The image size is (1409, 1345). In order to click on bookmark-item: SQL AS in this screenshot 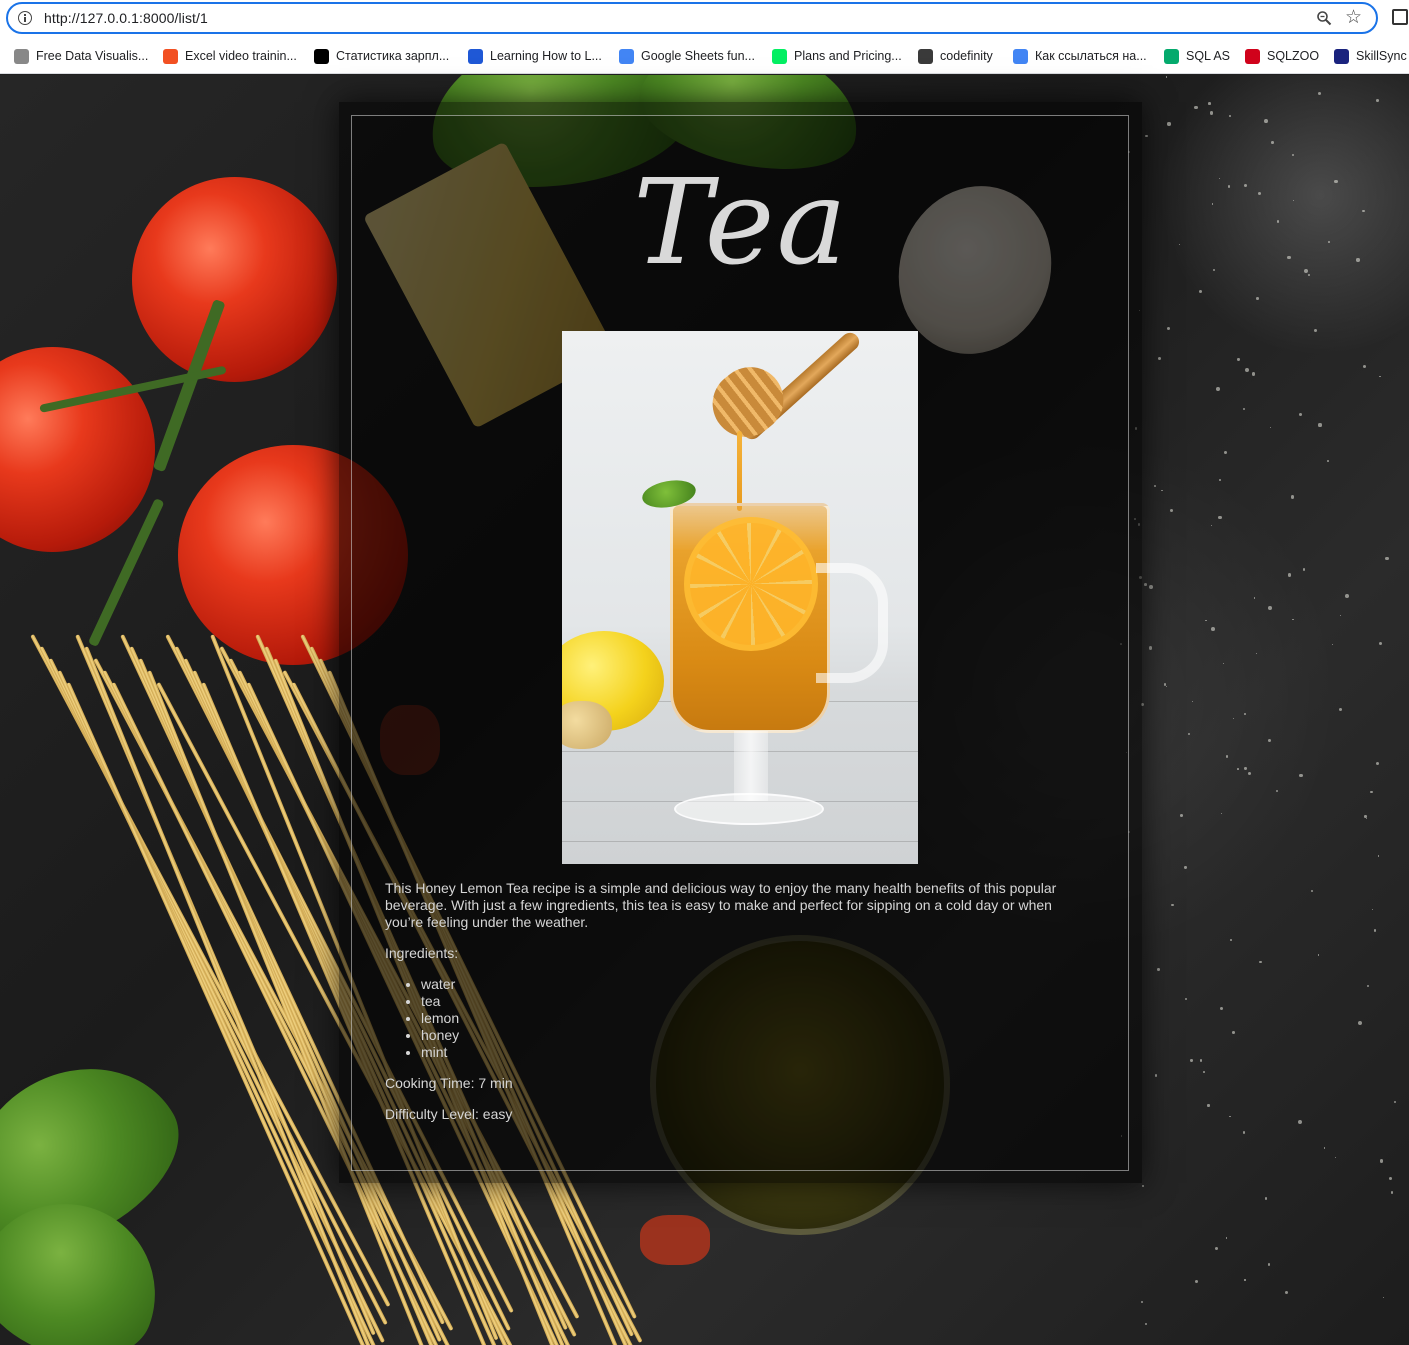, I will do `click(1197, 56)`.